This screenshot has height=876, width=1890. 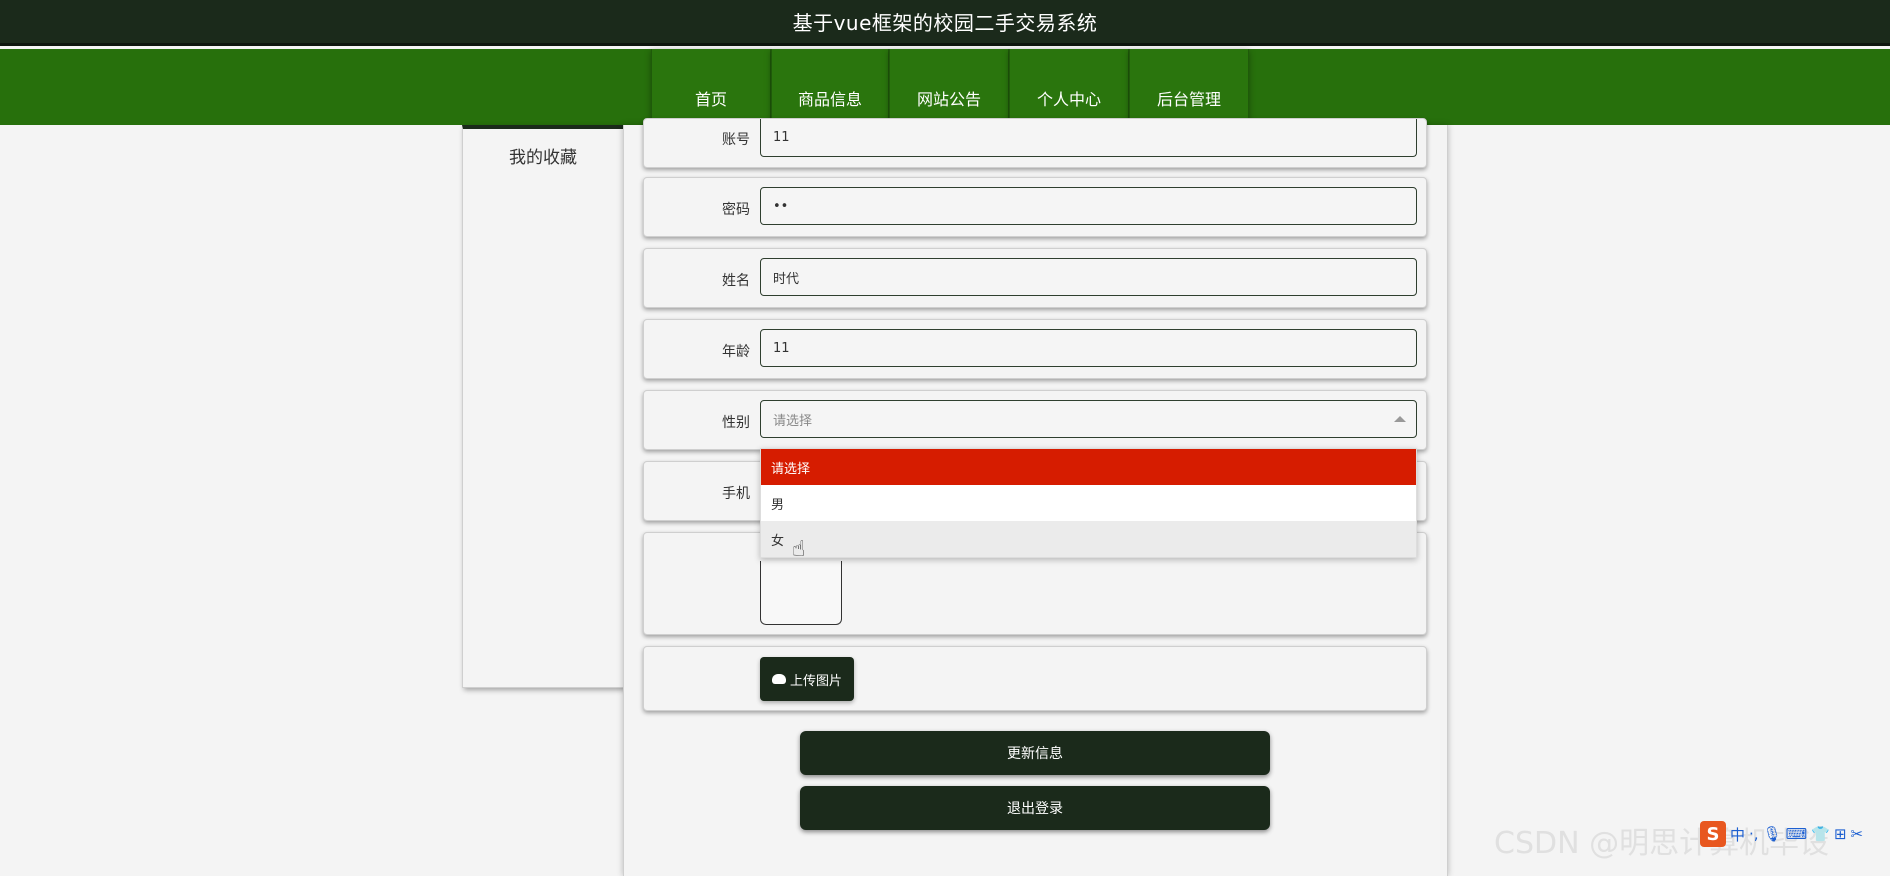 I want to click on gender-row: 性别 请选择, so click(x=1035, y=420).